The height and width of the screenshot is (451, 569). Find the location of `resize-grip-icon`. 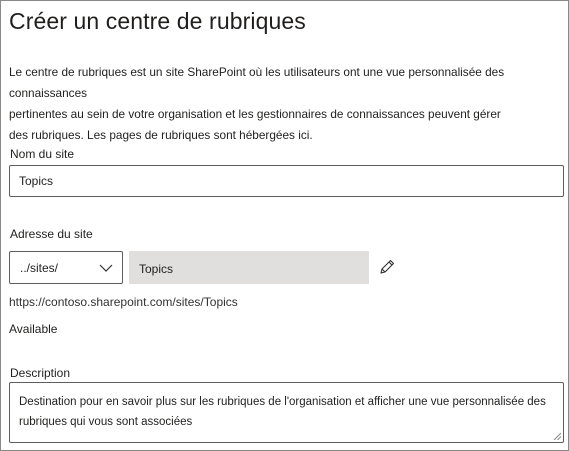

resize-grip-icon is located at coordinates (557, 436).